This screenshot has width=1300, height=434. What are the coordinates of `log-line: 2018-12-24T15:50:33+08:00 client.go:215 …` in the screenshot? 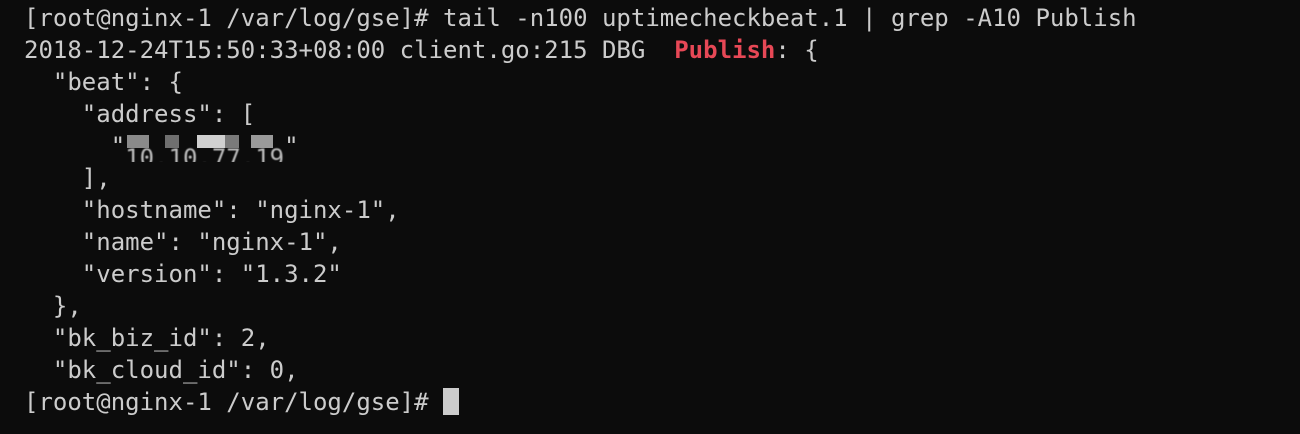 It's located at (662, 50).